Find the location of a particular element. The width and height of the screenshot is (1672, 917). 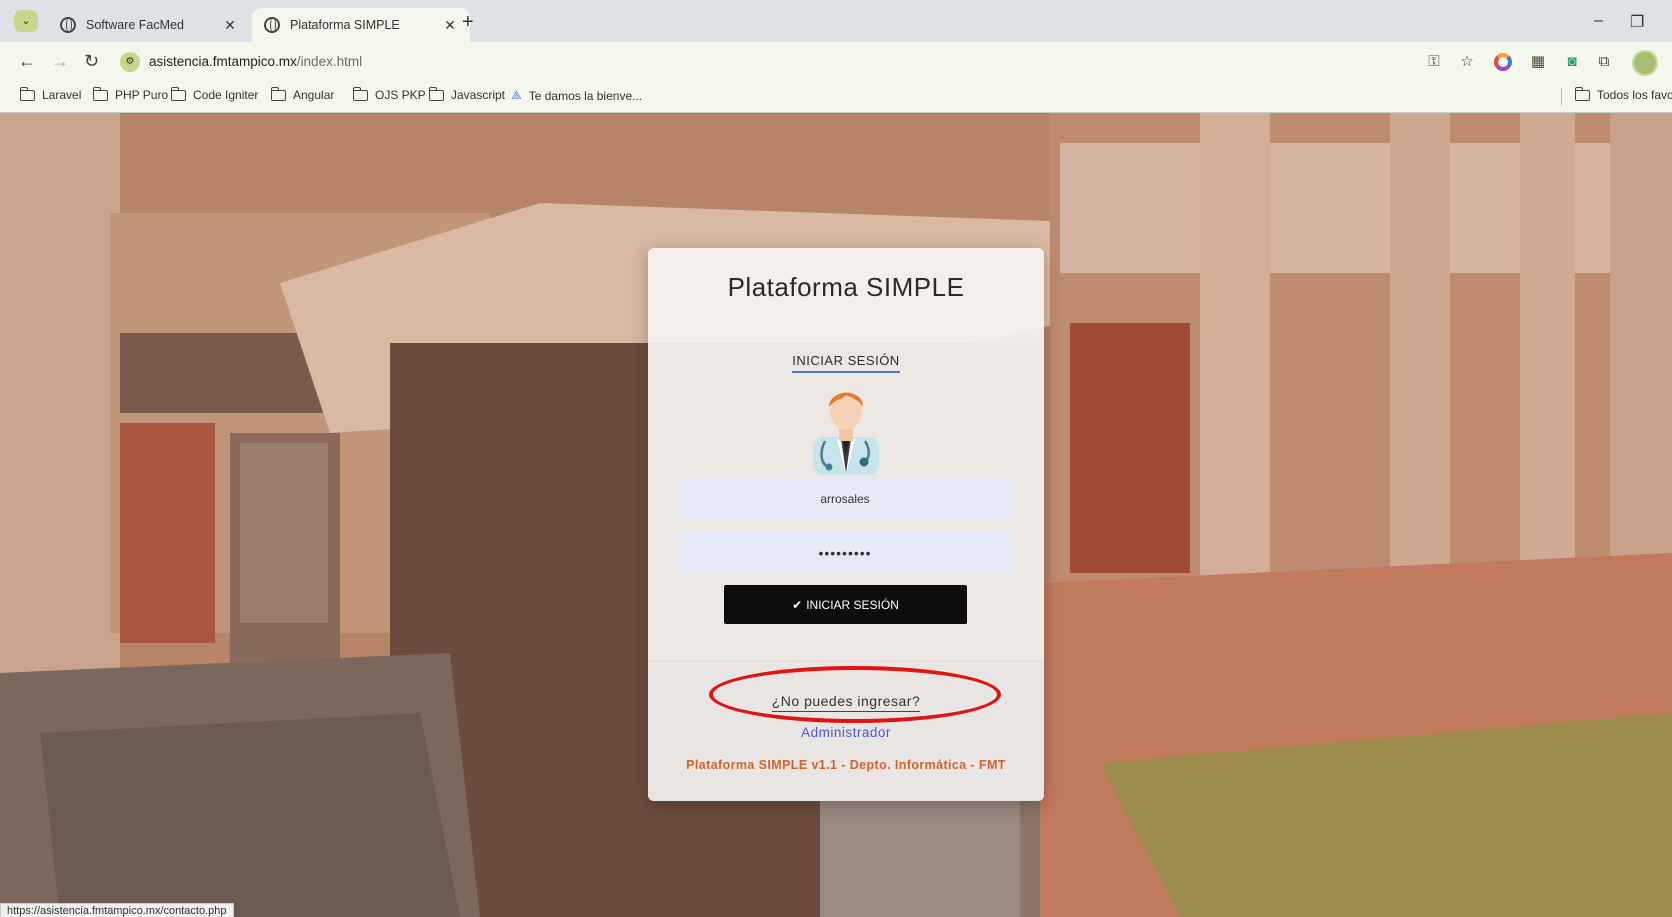

doctor-avatar-icon is located at coordinates (846, 433).